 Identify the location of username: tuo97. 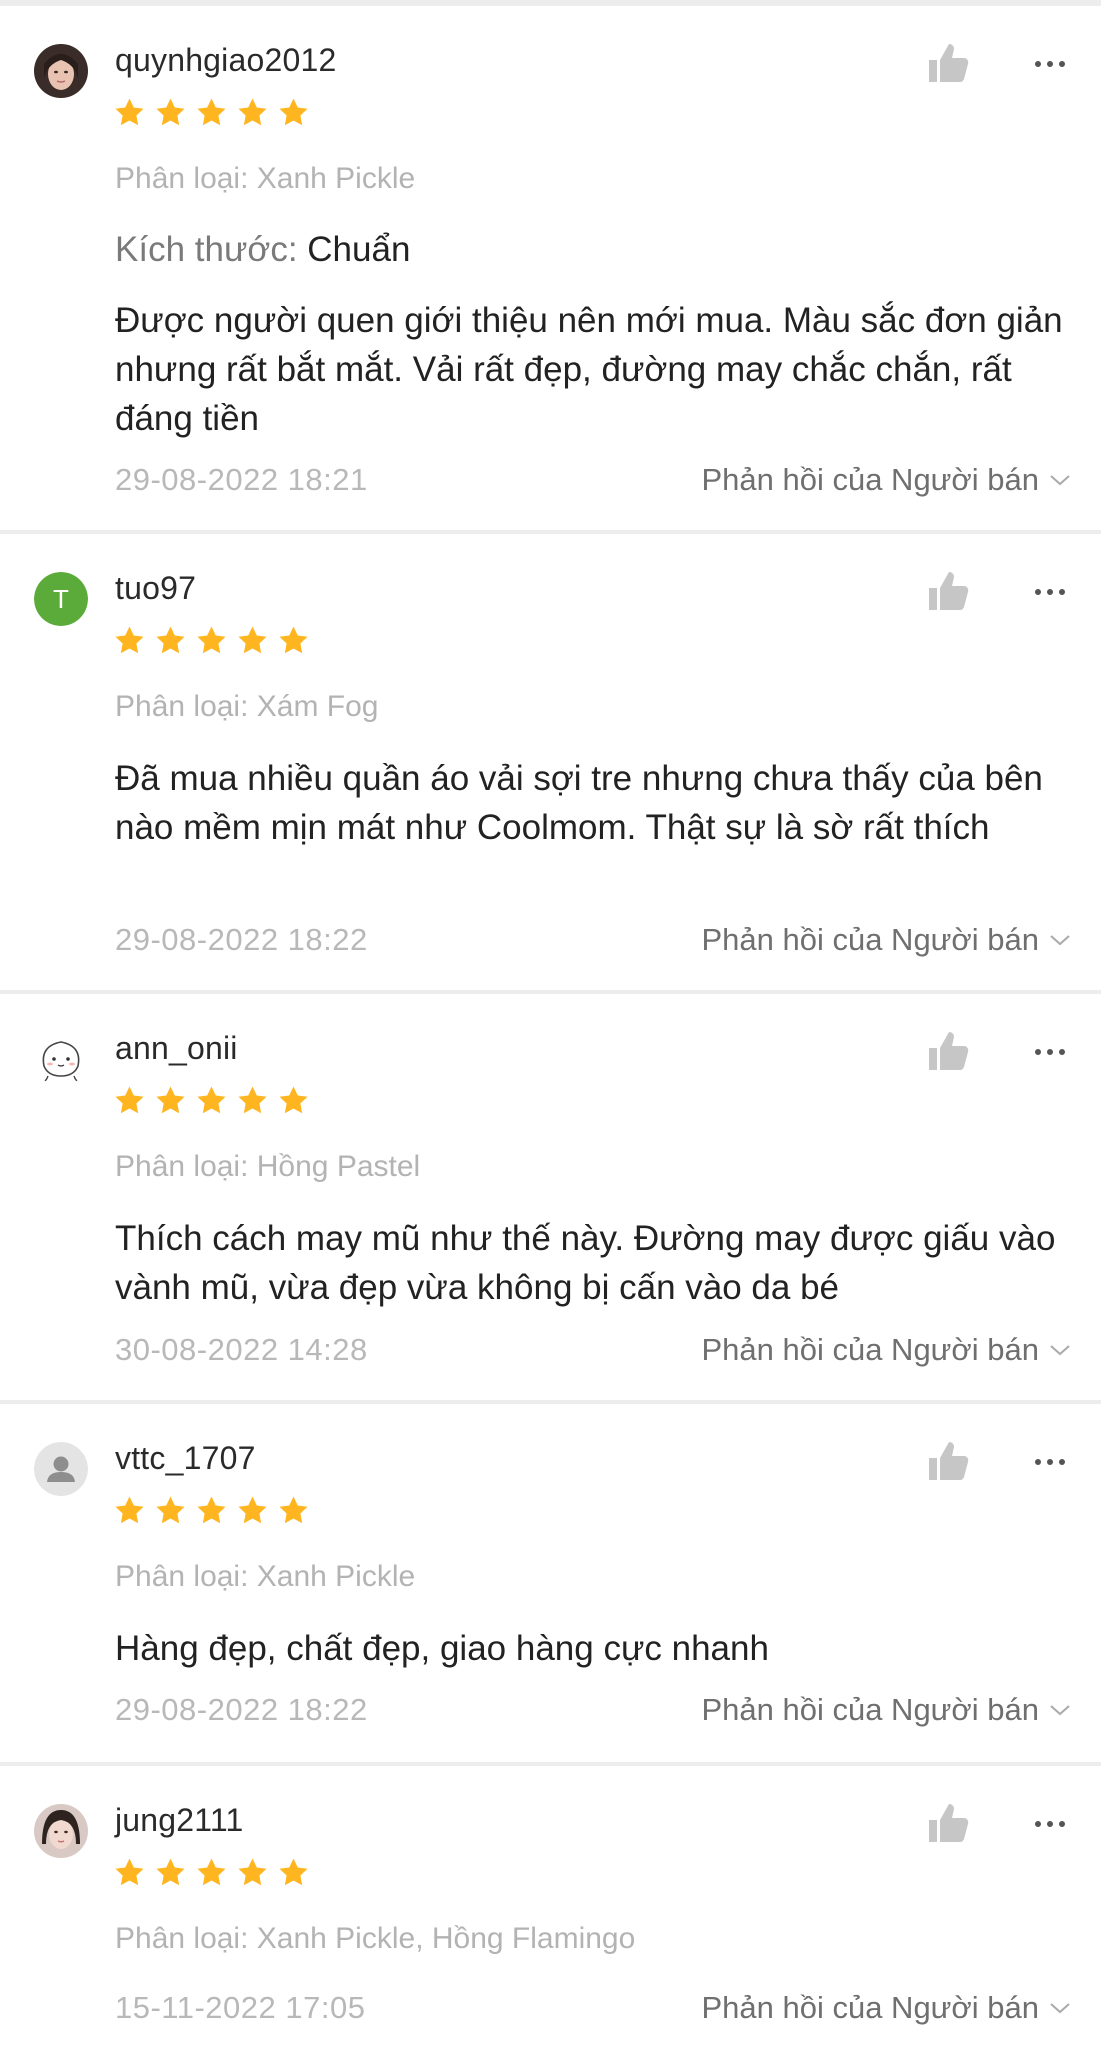
(156, 588).